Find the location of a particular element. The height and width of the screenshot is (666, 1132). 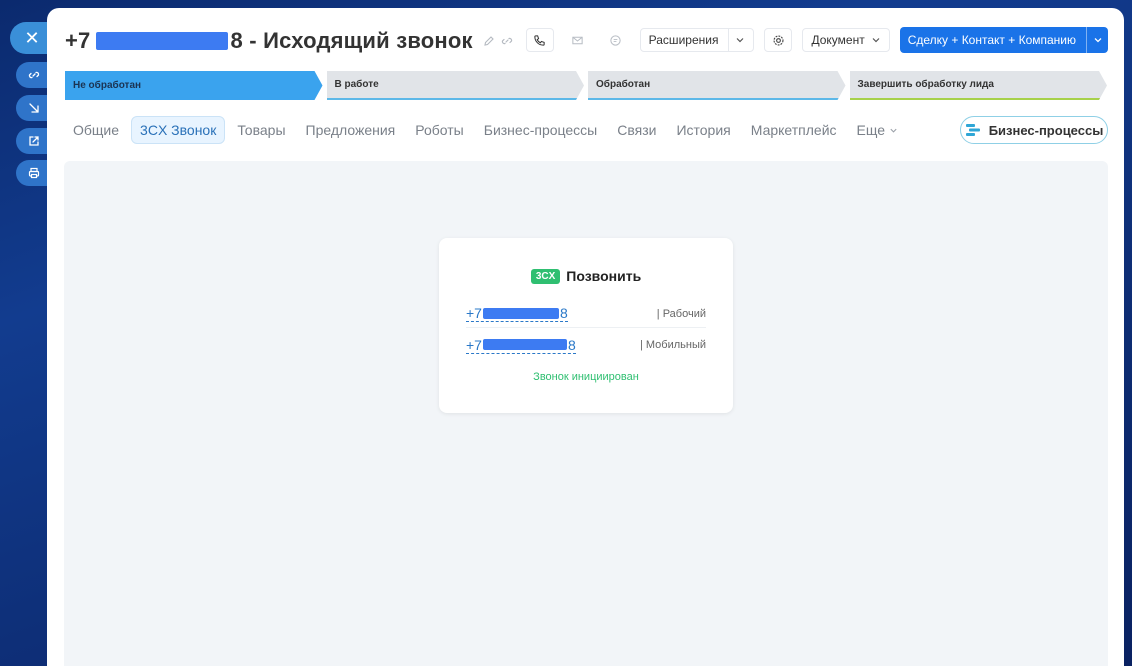

tab-history: История is located at coordinates (703, 130).